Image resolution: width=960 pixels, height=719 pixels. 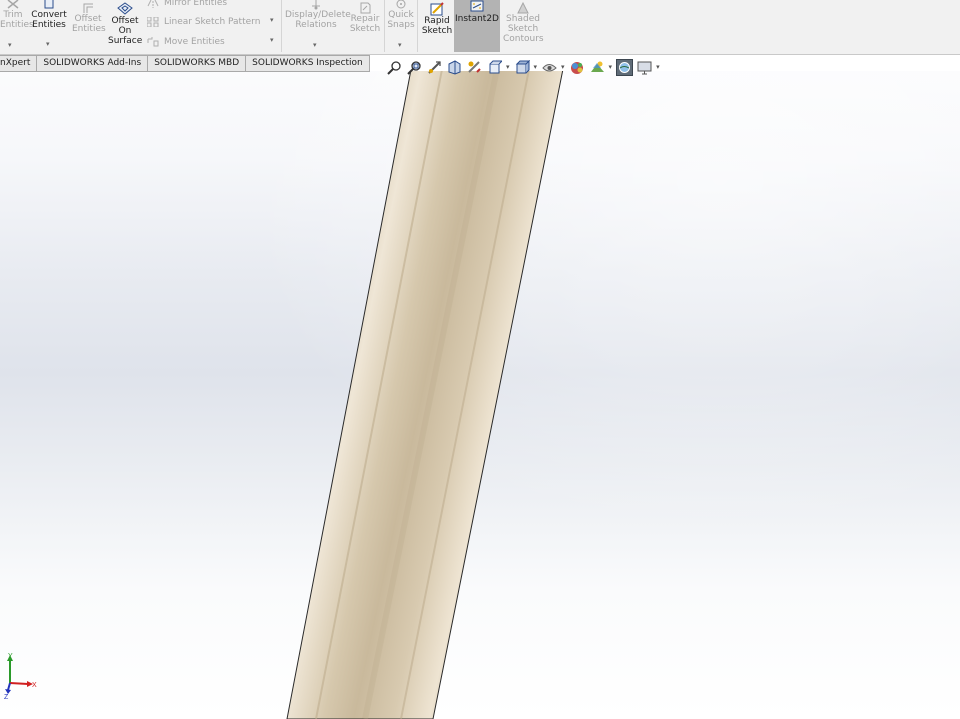 What do you see at coordinates (549, 67) in the screenshot?
I see `display-style-icon` at bounding box center [549, 67].